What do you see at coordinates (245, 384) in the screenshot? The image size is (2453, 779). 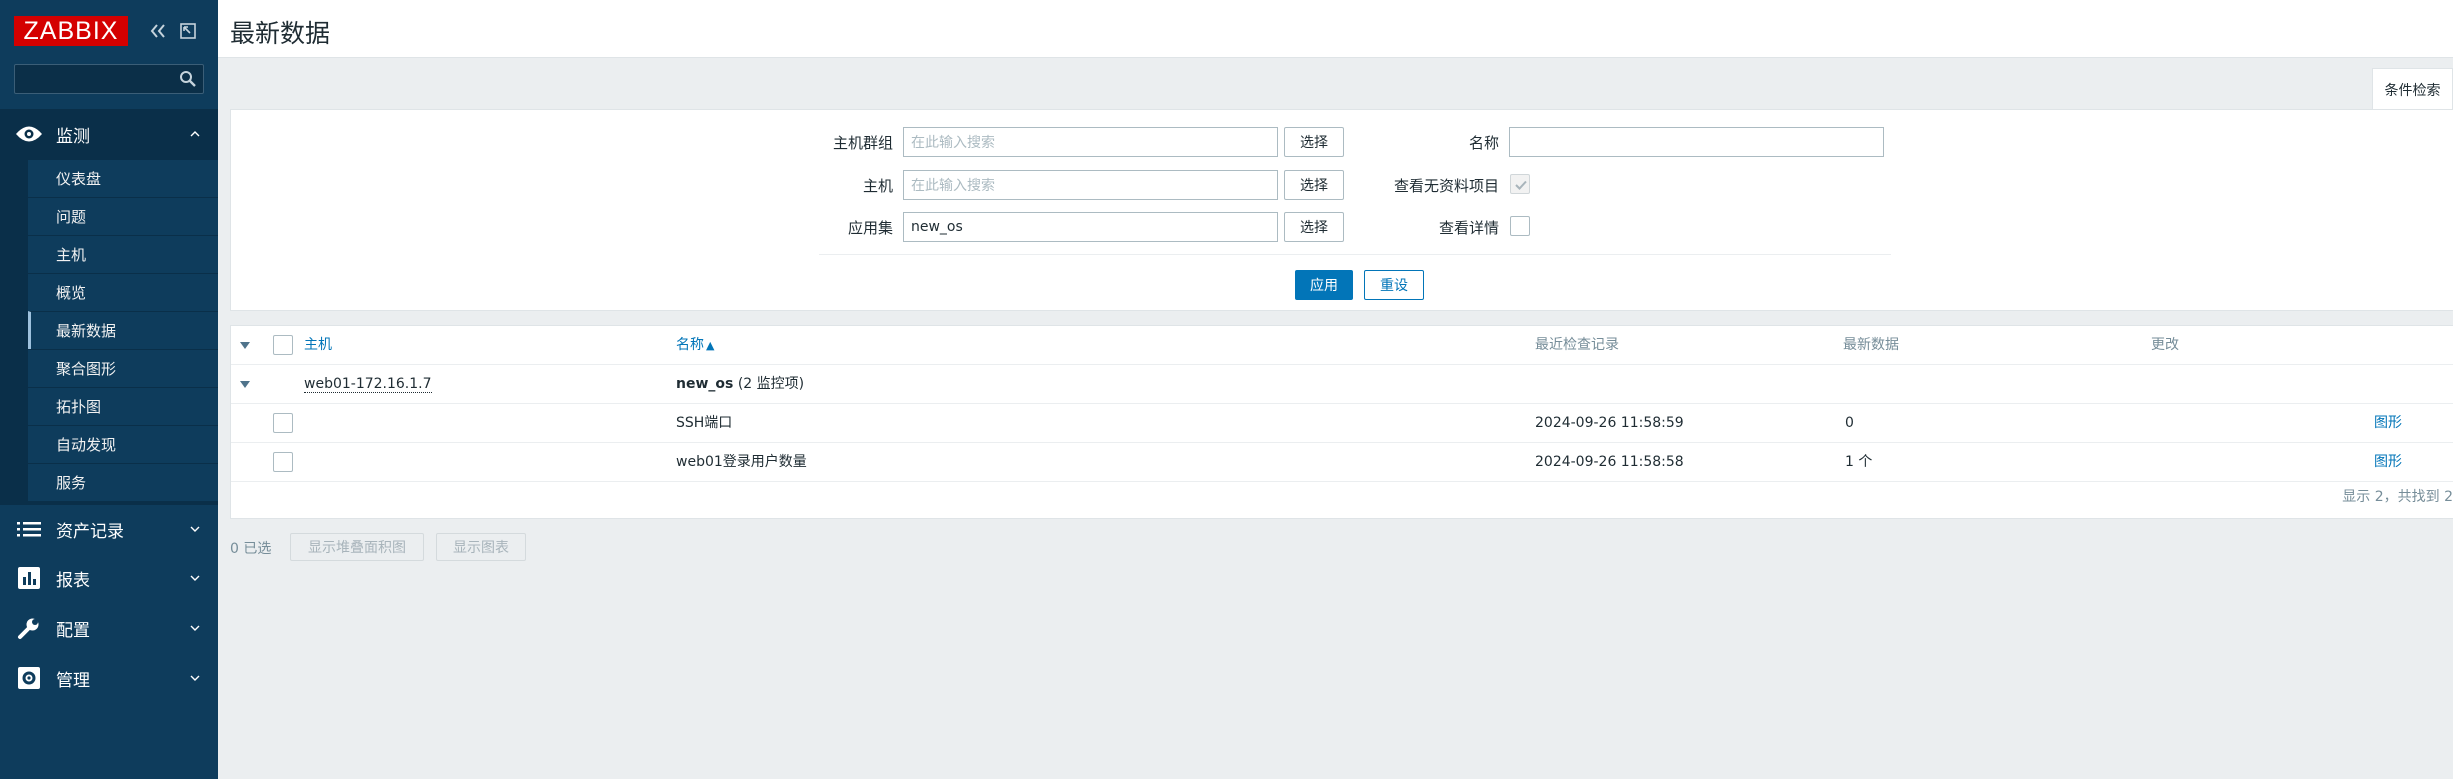 I see `collapse-group-icon` at bounding box center [245, 384].